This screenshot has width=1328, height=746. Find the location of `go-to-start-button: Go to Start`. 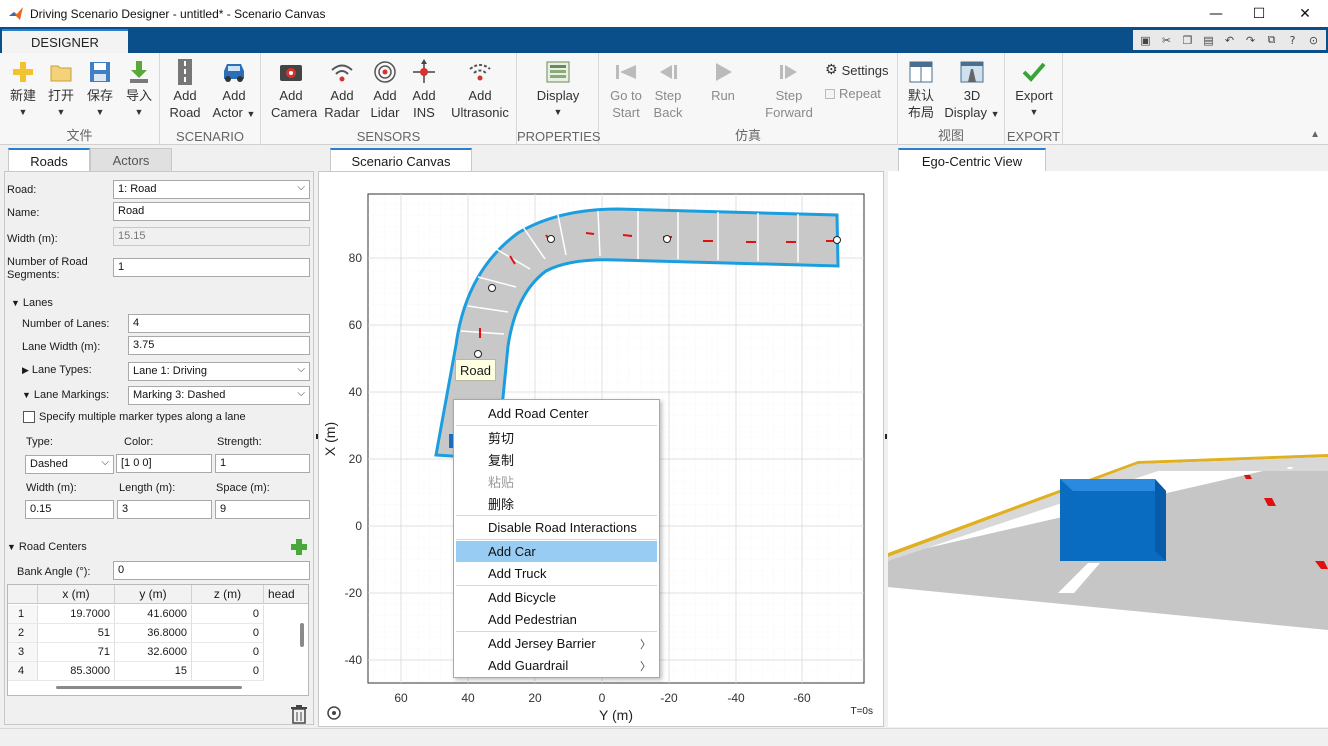

go-to-start-button: Go to Start is located at coordinates (626, 90).